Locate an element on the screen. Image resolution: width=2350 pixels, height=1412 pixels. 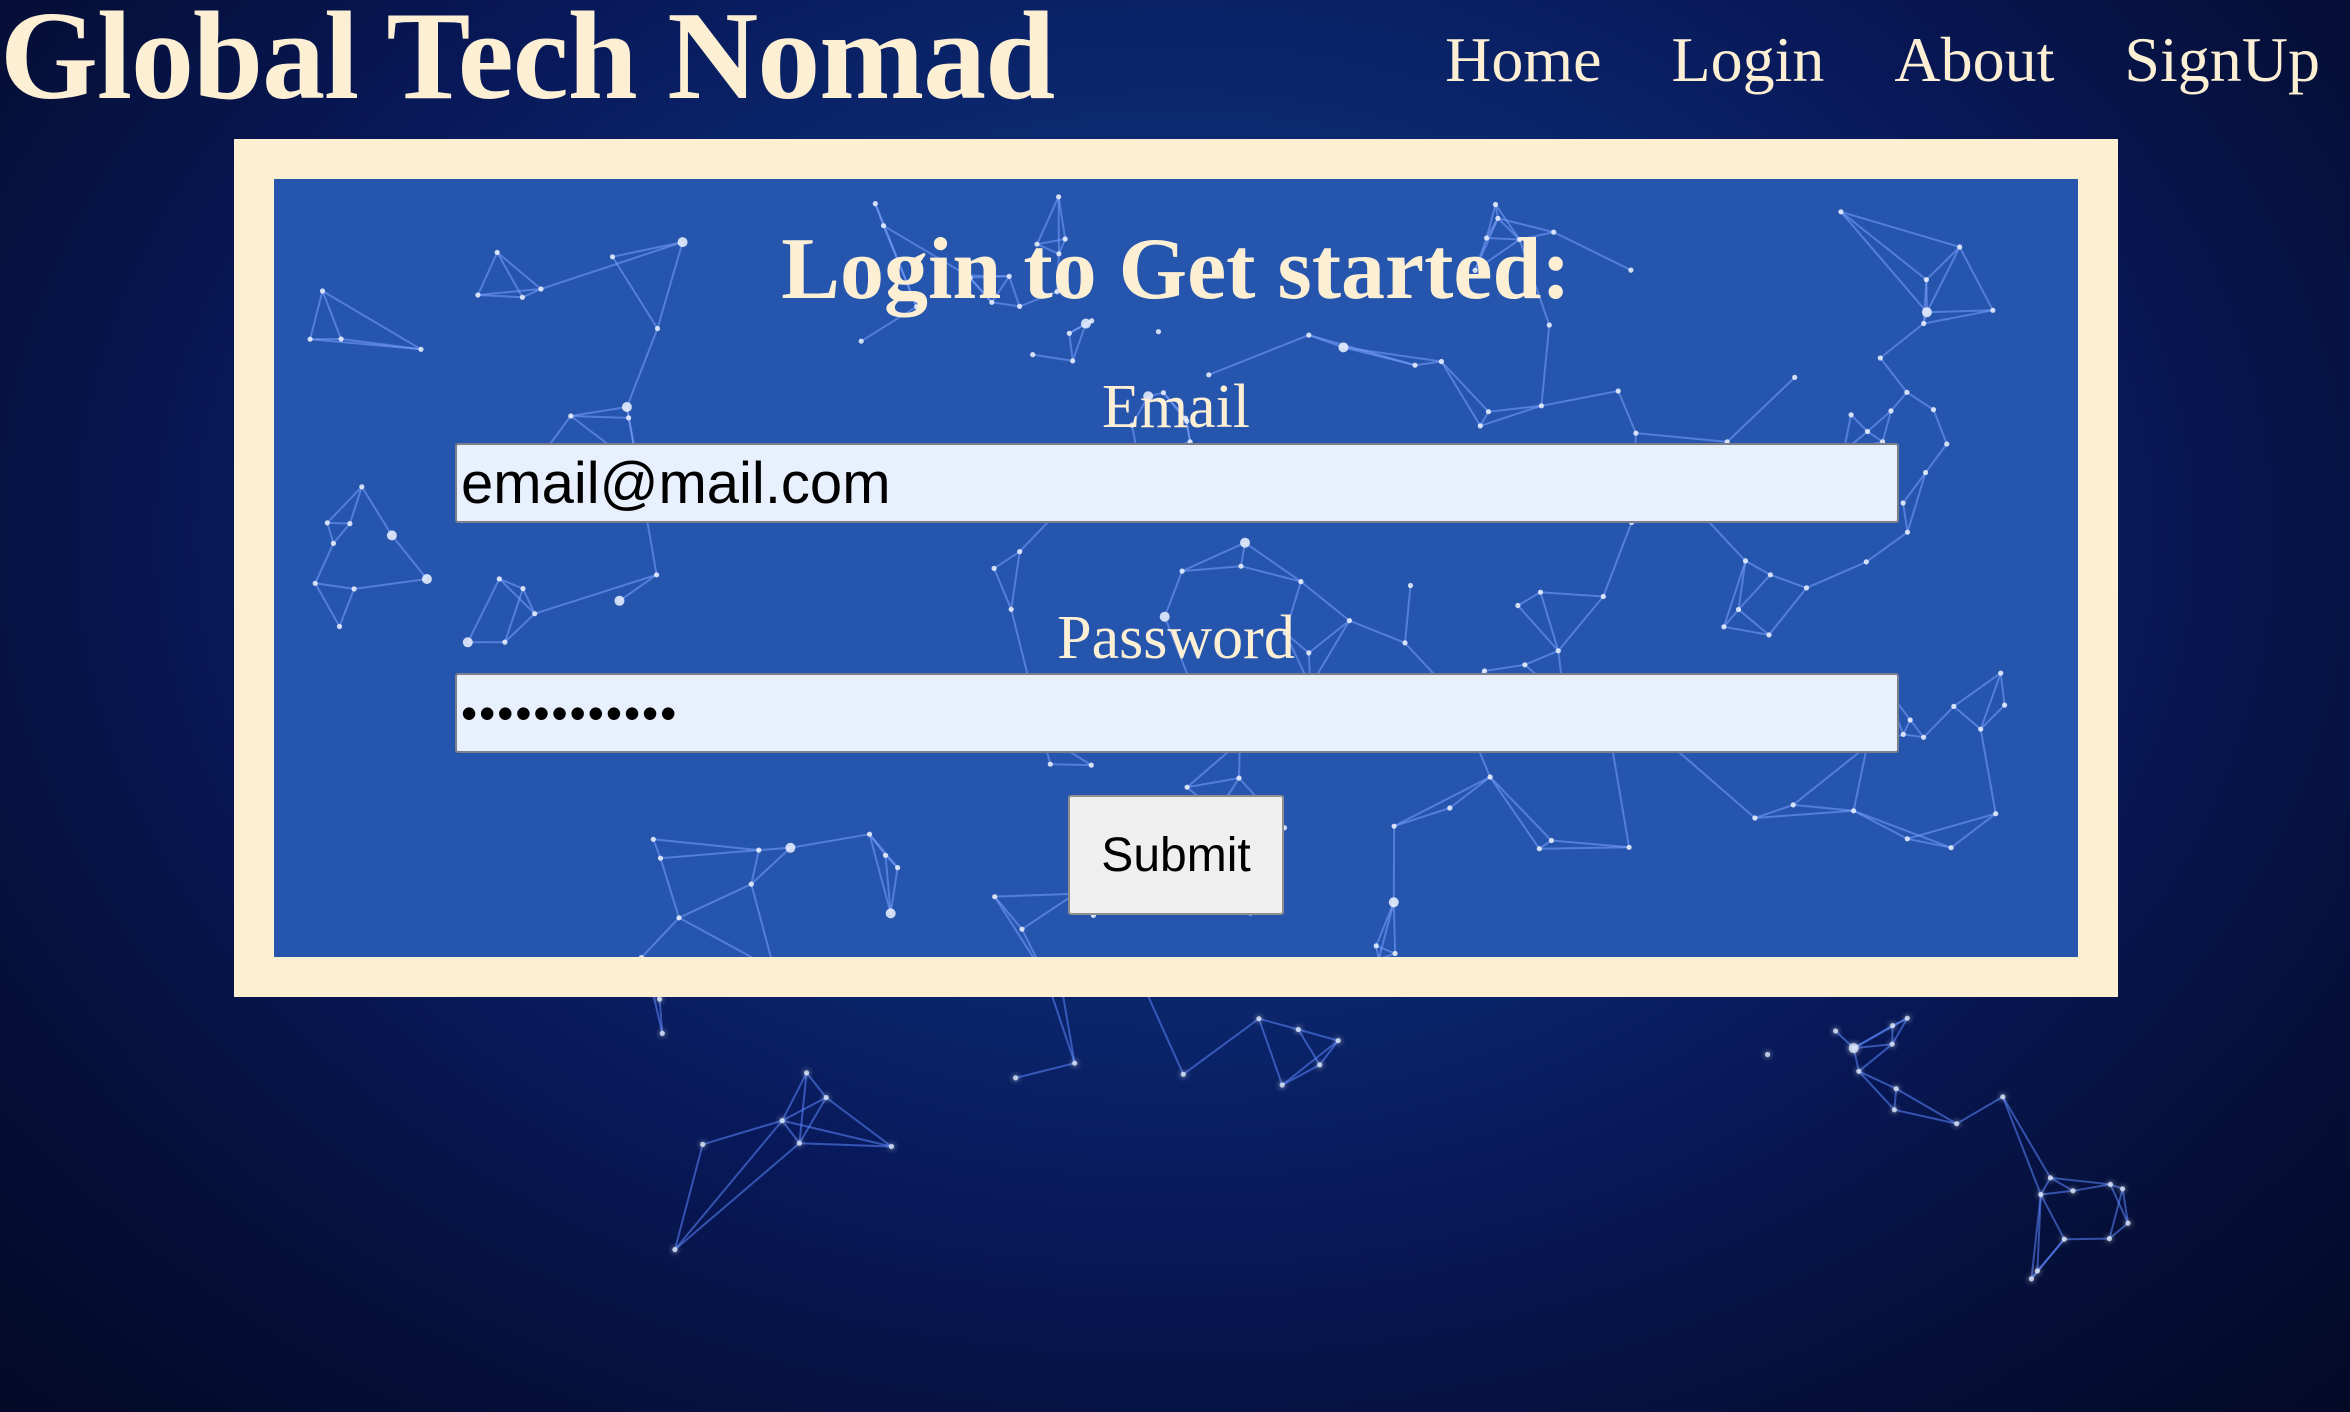
nav-about-link: About is located at coordinates (1974, 60).